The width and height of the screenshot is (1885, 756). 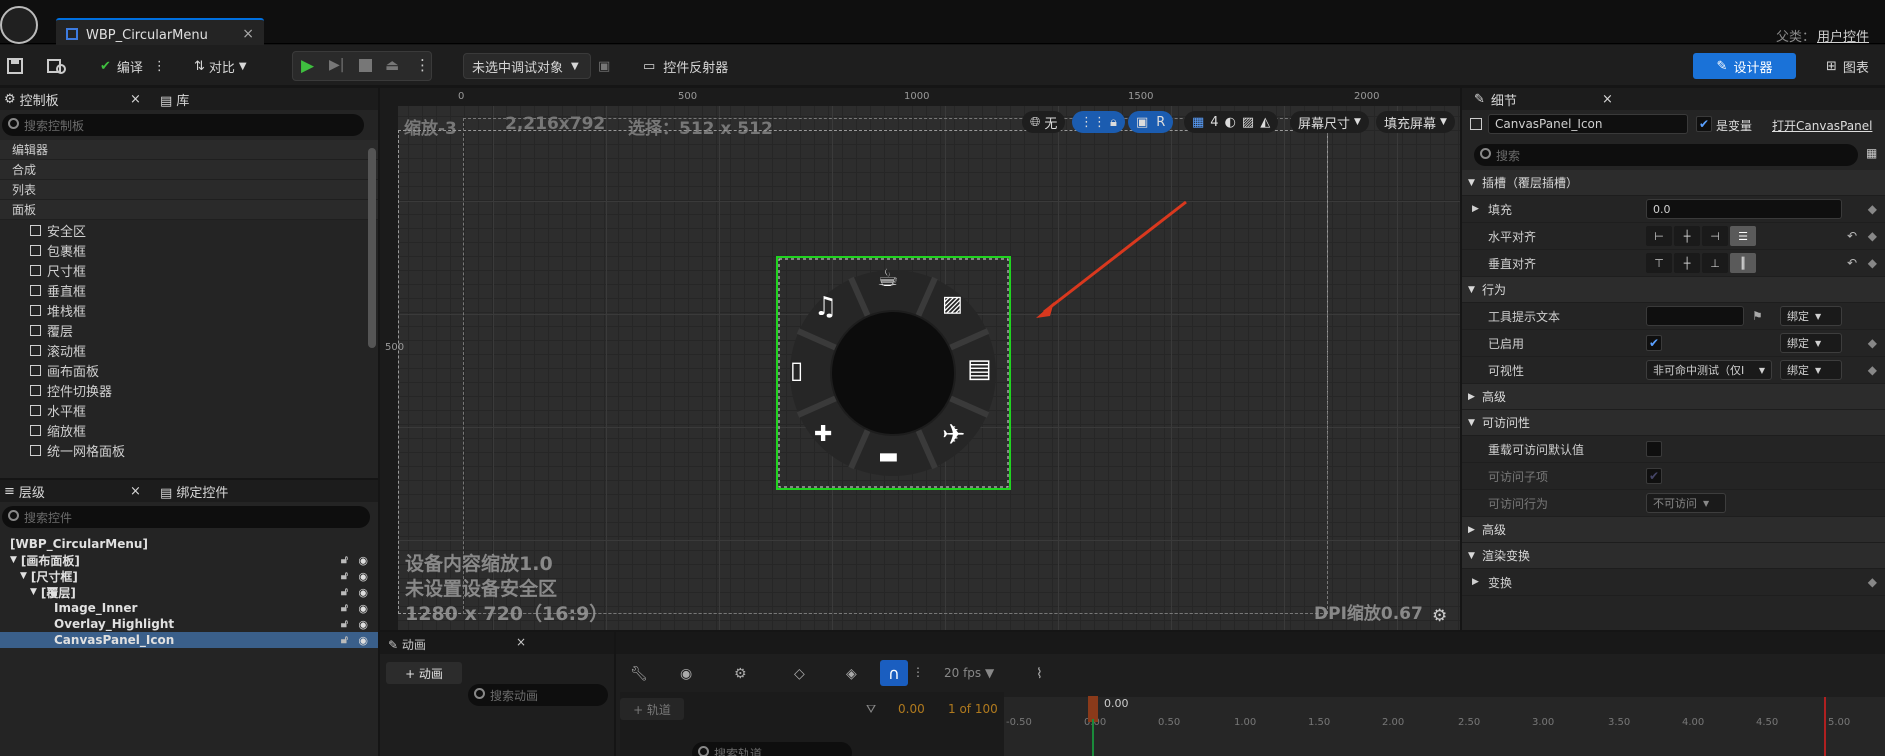 What do you see at coordinates (189, 640) in the screenshot?
I see `tree-row-canvaspanel-icon: CanvasPanel_Icon 🔓︎ ◉` at bounding box center [189, 640].